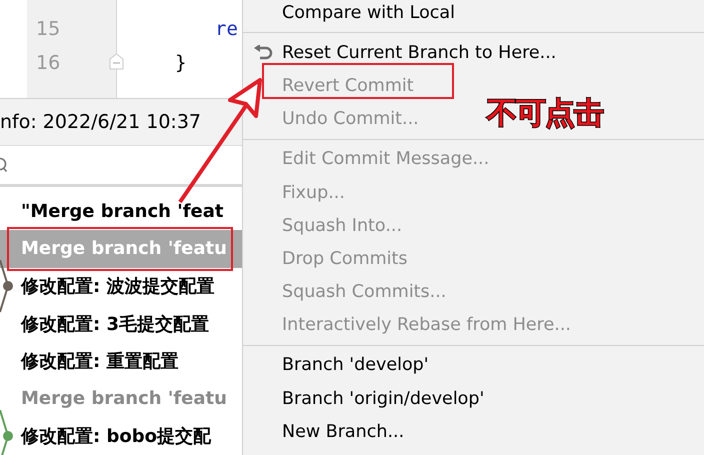  What do you see at coordinates (48, 29) in the screenshot?
I see `line-number: 15` at bounding box center [48, 29].